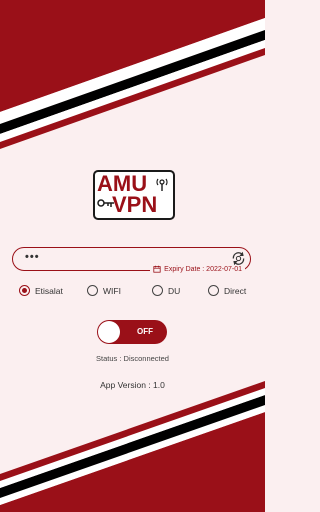 The height and width of the screenshot is (512, 320). Describe the element at coordinates (235, 290) in the screenshot. I see `radio-label: Direct` at that location.